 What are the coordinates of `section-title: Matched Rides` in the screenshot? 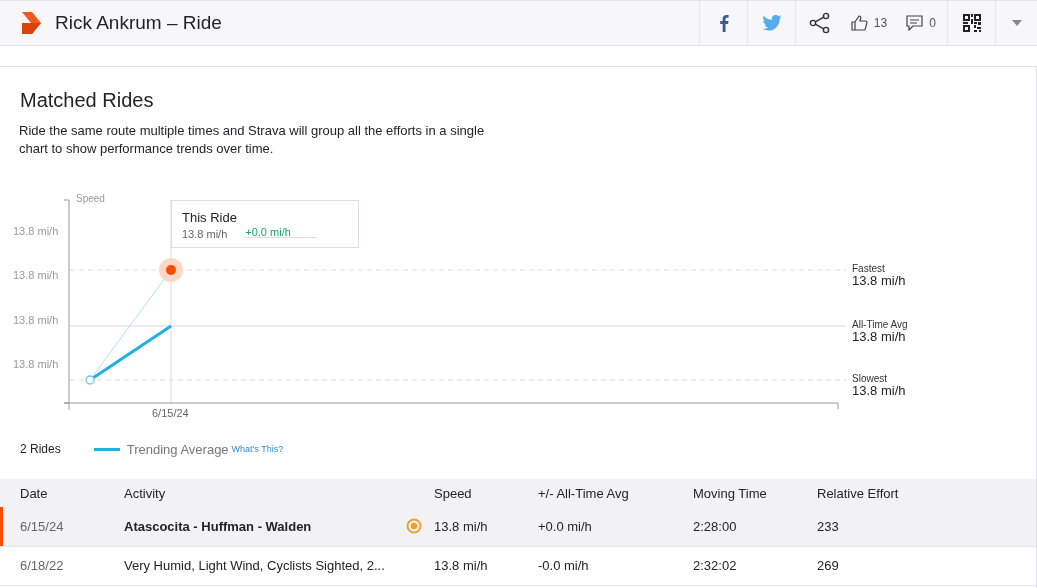 It's located at (87, 100).